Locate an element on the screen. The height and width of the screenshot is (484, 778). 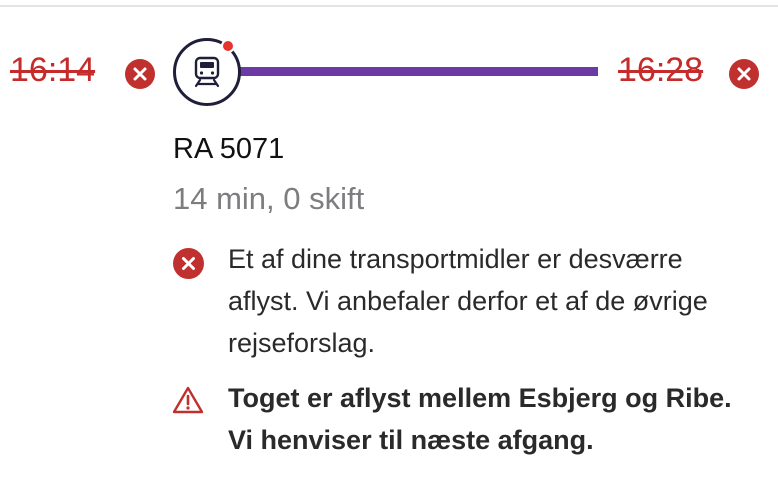
departure-time: 16:14 is located at coordinates (53, 70).